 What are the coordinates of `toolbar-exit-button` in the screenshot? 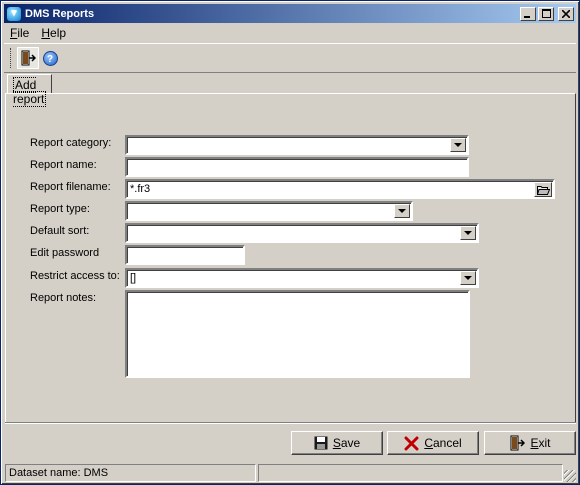 It's located at (28, 58).